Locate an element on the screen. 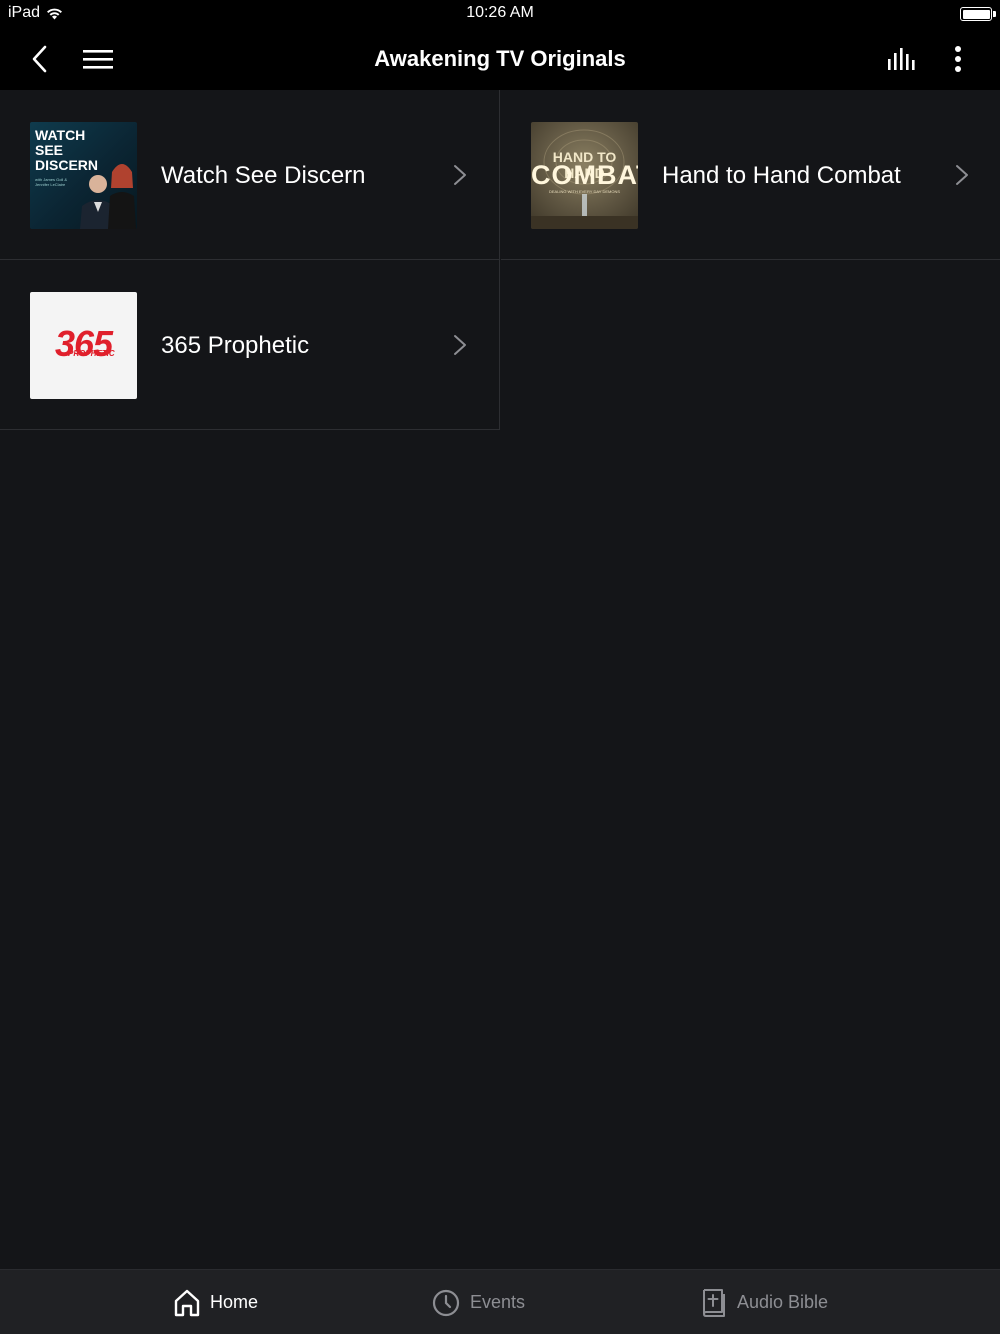 Image resolution: width=1000 pixels, height=1334 pixels. thumbnail-subtitle: PROPHETIC is located at coordinates (91, 353).